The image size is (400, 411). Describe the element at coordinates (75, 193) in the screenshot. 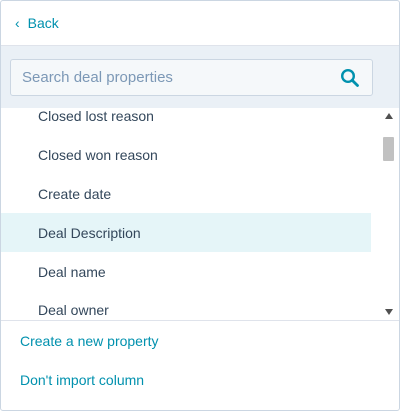

I see `list-item-label: Create date` at that location.